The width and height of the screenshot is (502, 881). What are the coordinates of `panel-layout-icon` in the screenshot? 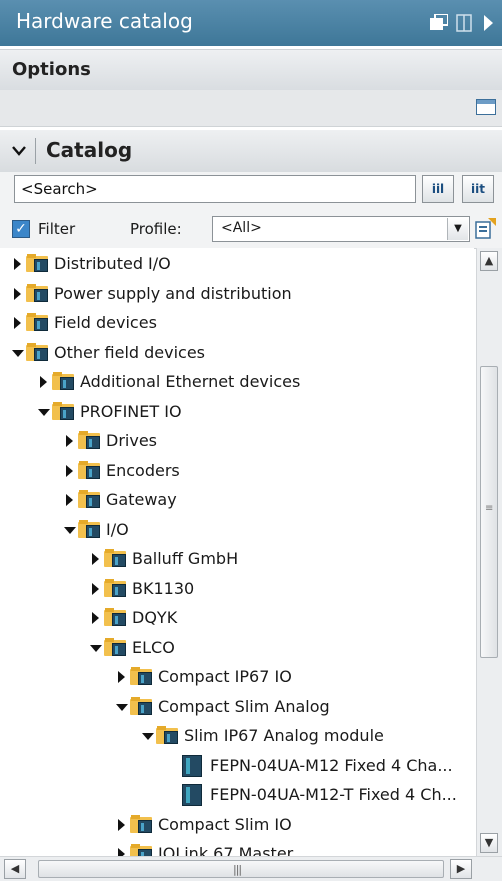 It's located at (486, 107).